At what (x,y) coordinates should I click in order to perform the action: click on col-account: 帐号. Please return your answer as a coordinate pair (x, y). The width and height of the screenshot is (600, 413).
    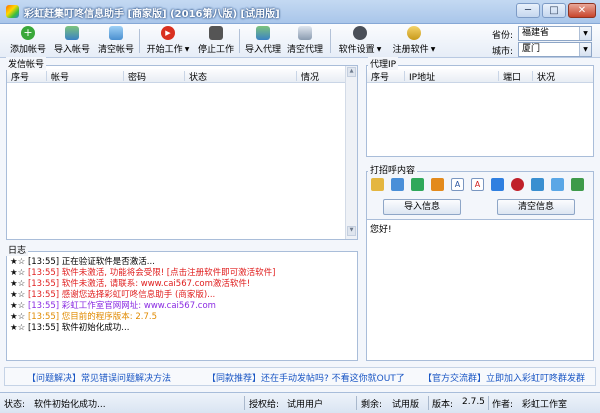
    Looking at the image, I should click on (60, 76).